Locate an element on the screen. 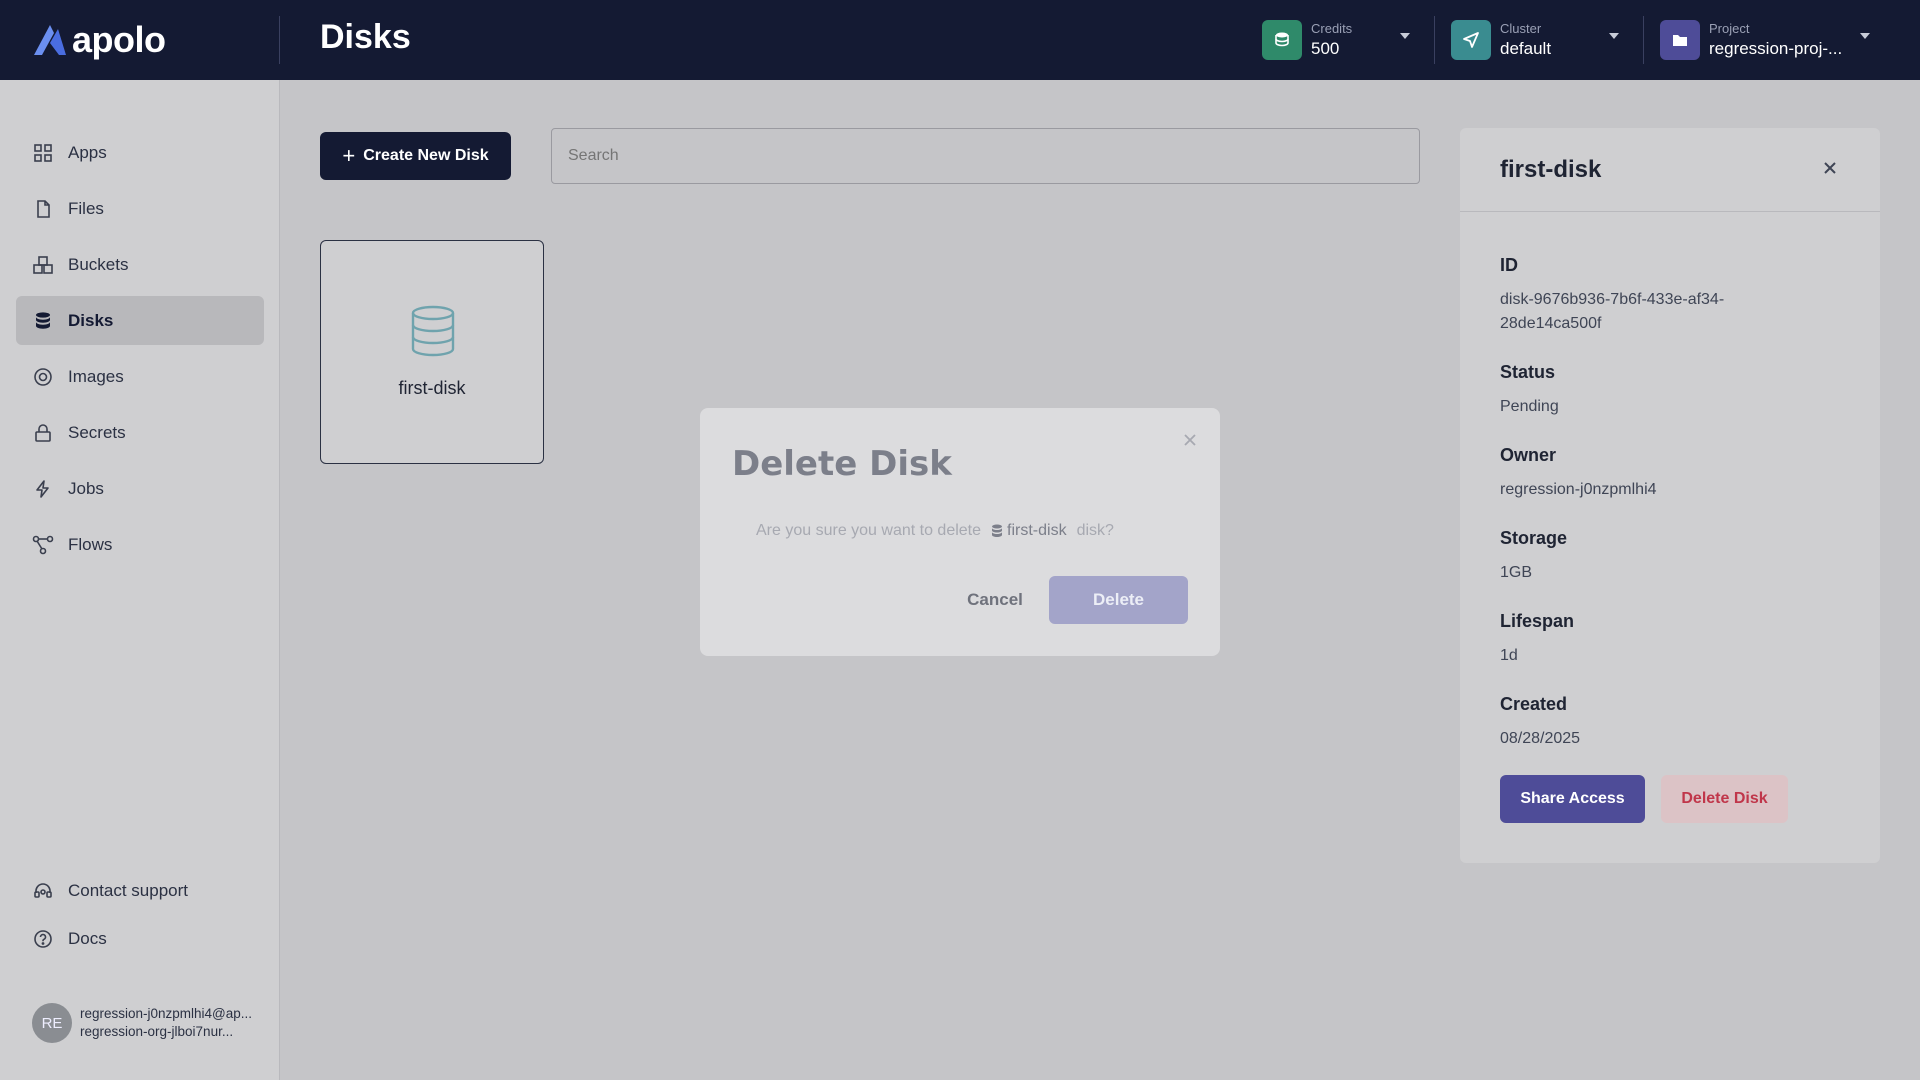 Image resolution: width=1920 pixels, height=1080 pixels. sidebar-item-images: Images is located at coordinates (140, 376).